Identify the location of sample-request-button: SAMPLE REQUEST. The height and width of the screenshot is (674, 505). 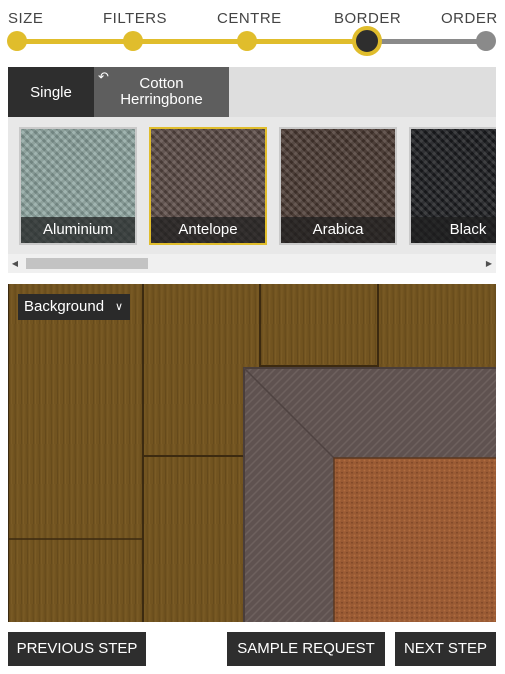
(306, 649).